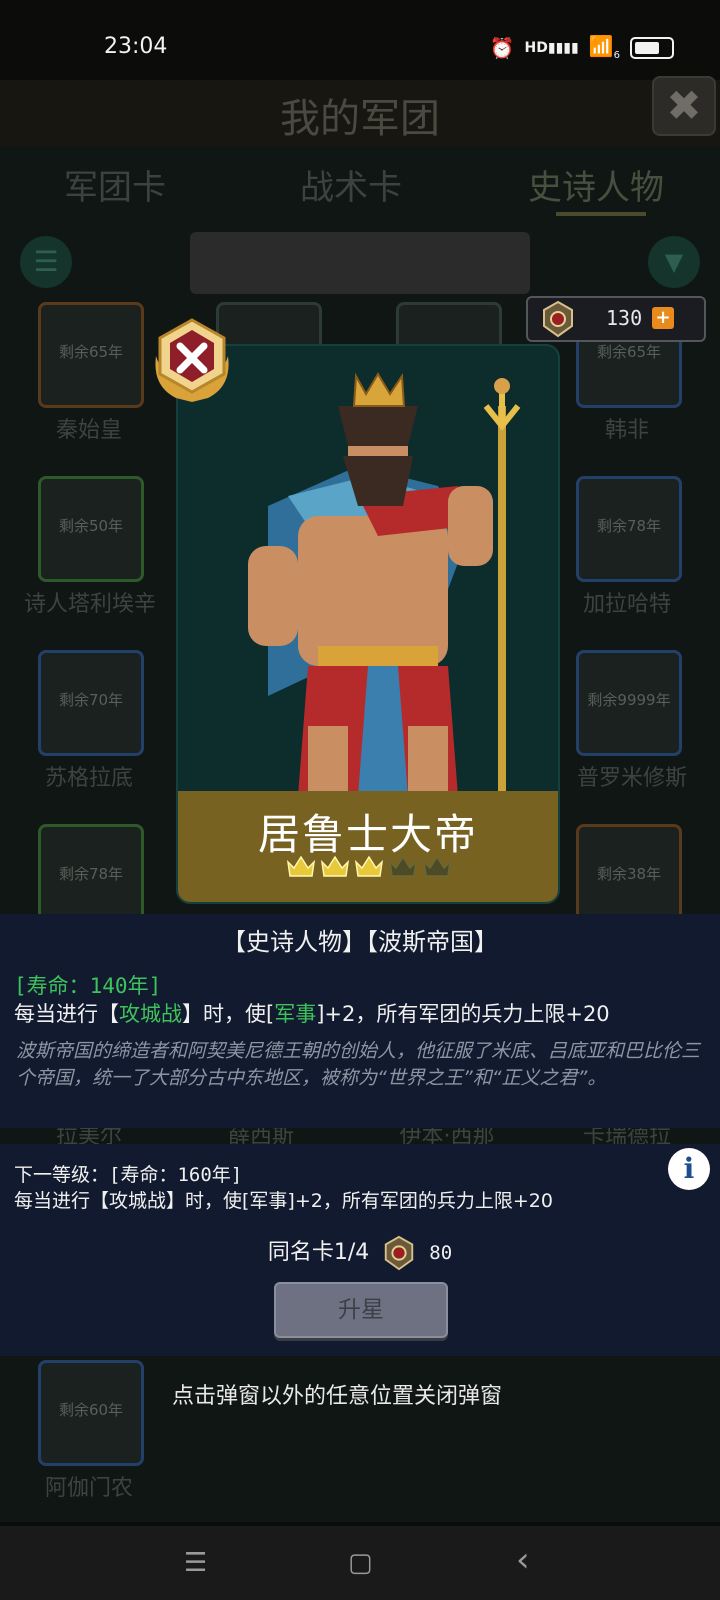 Image resolution: width=720 pixels, height=1600 pixels. Describe the element at coordinates (295, 1014) in the screenshot. I see `effect-keyword-military: 军事` at that location.